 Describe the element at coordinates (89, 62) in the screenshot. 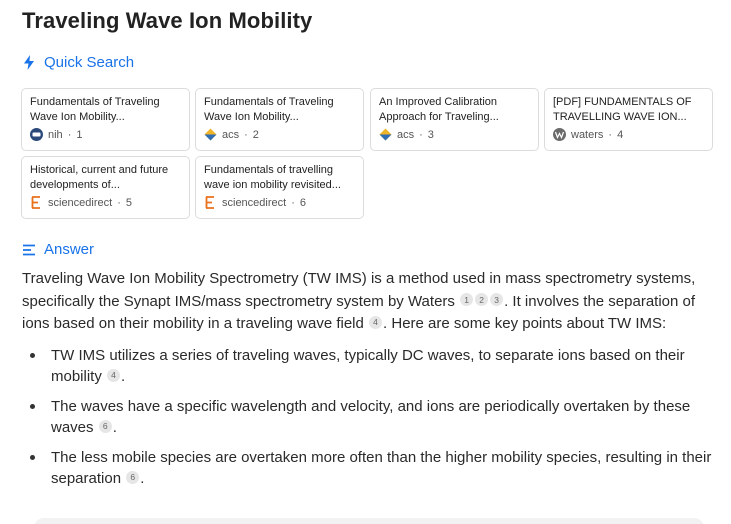

I see `quick-search-label: Quick Search` at that location.